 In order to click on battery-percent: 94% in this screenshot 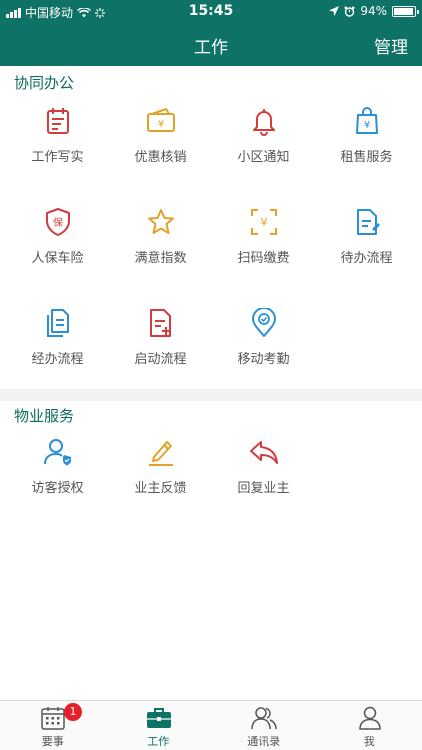, I will do `click(373, 11)`.